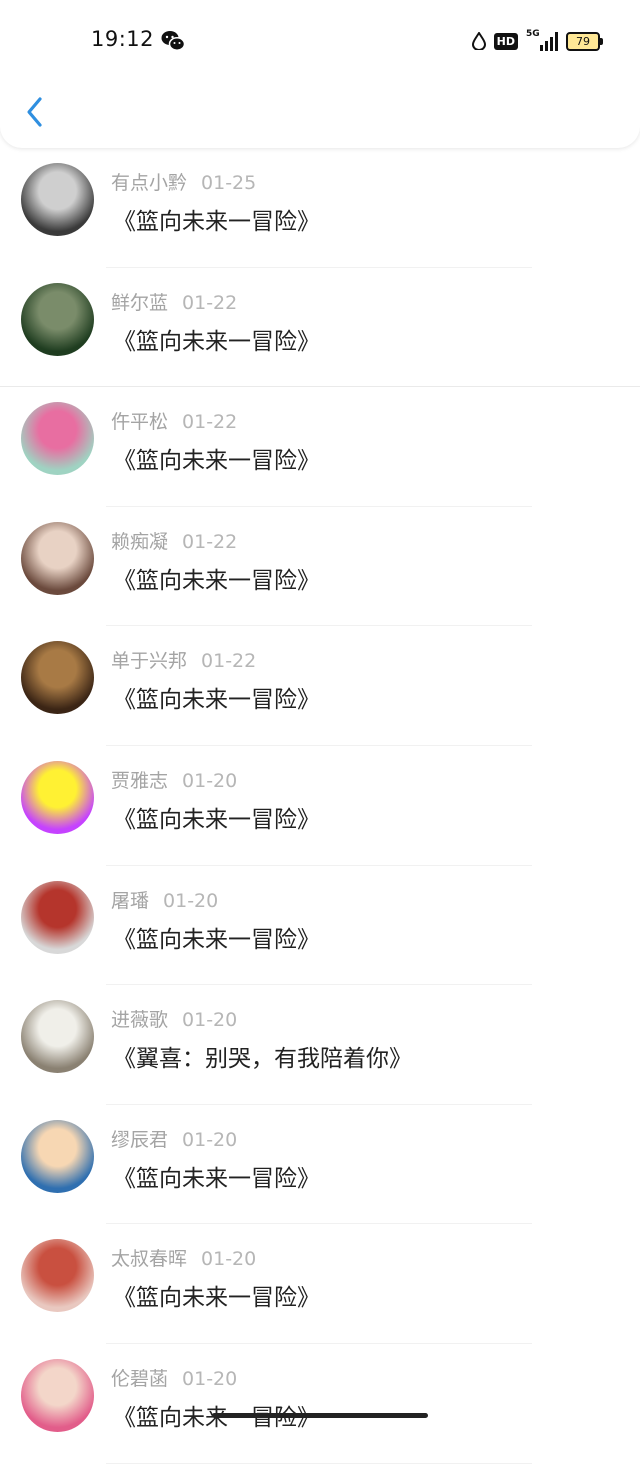  I want to click on status-icons: HD 5G 79, so click(537, 41).